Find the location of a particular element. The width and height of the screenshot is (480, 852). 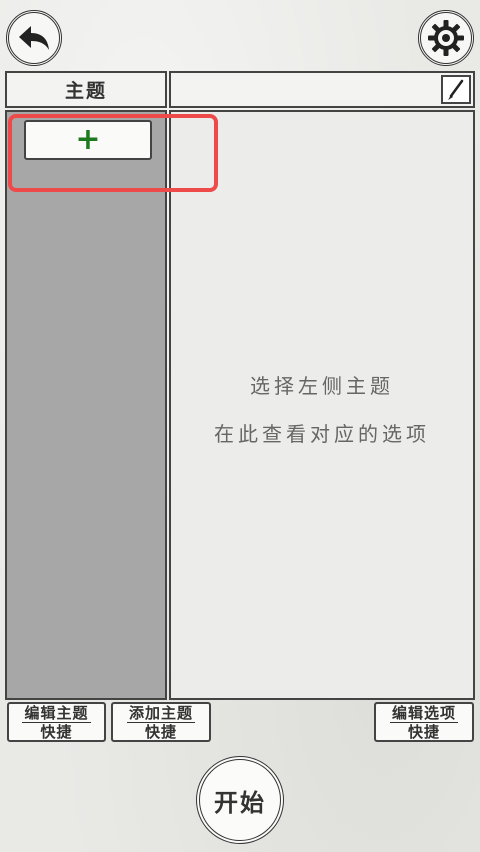

shortcut-label: 编辑选项 is located at coordinates (423, 713).